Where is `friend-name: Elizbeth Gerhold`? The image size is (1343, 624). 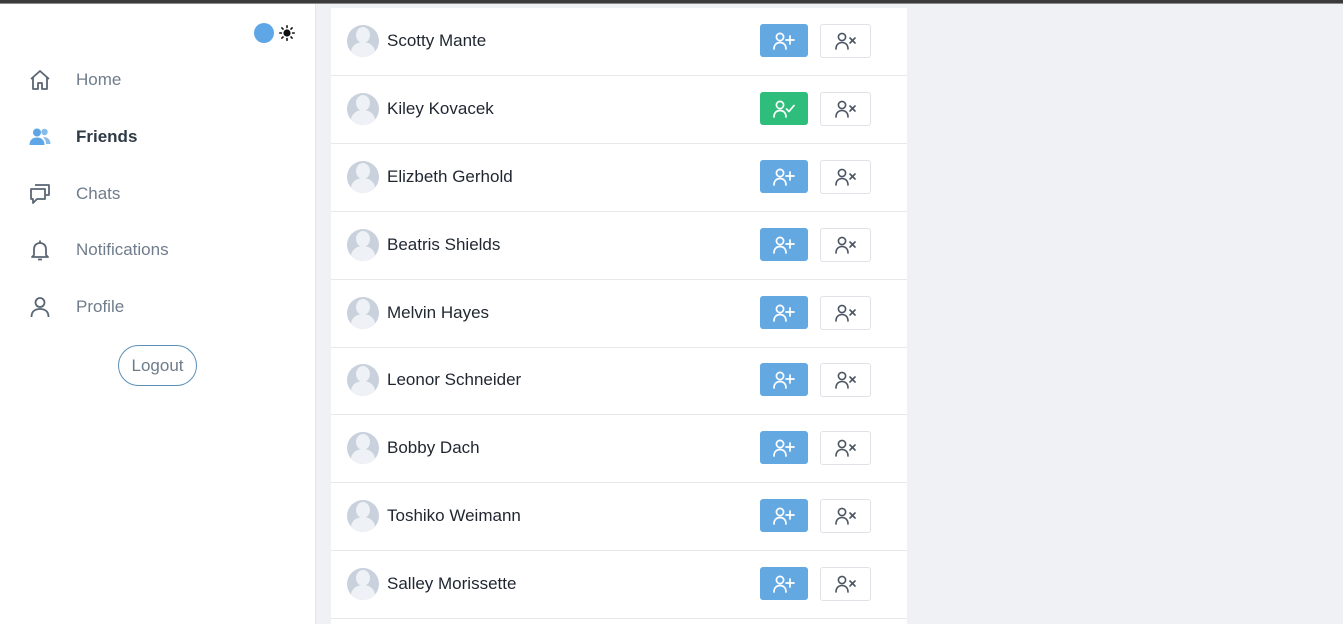
friend-name: Elizbeth Gerhold is located at coordinates (450, 176).